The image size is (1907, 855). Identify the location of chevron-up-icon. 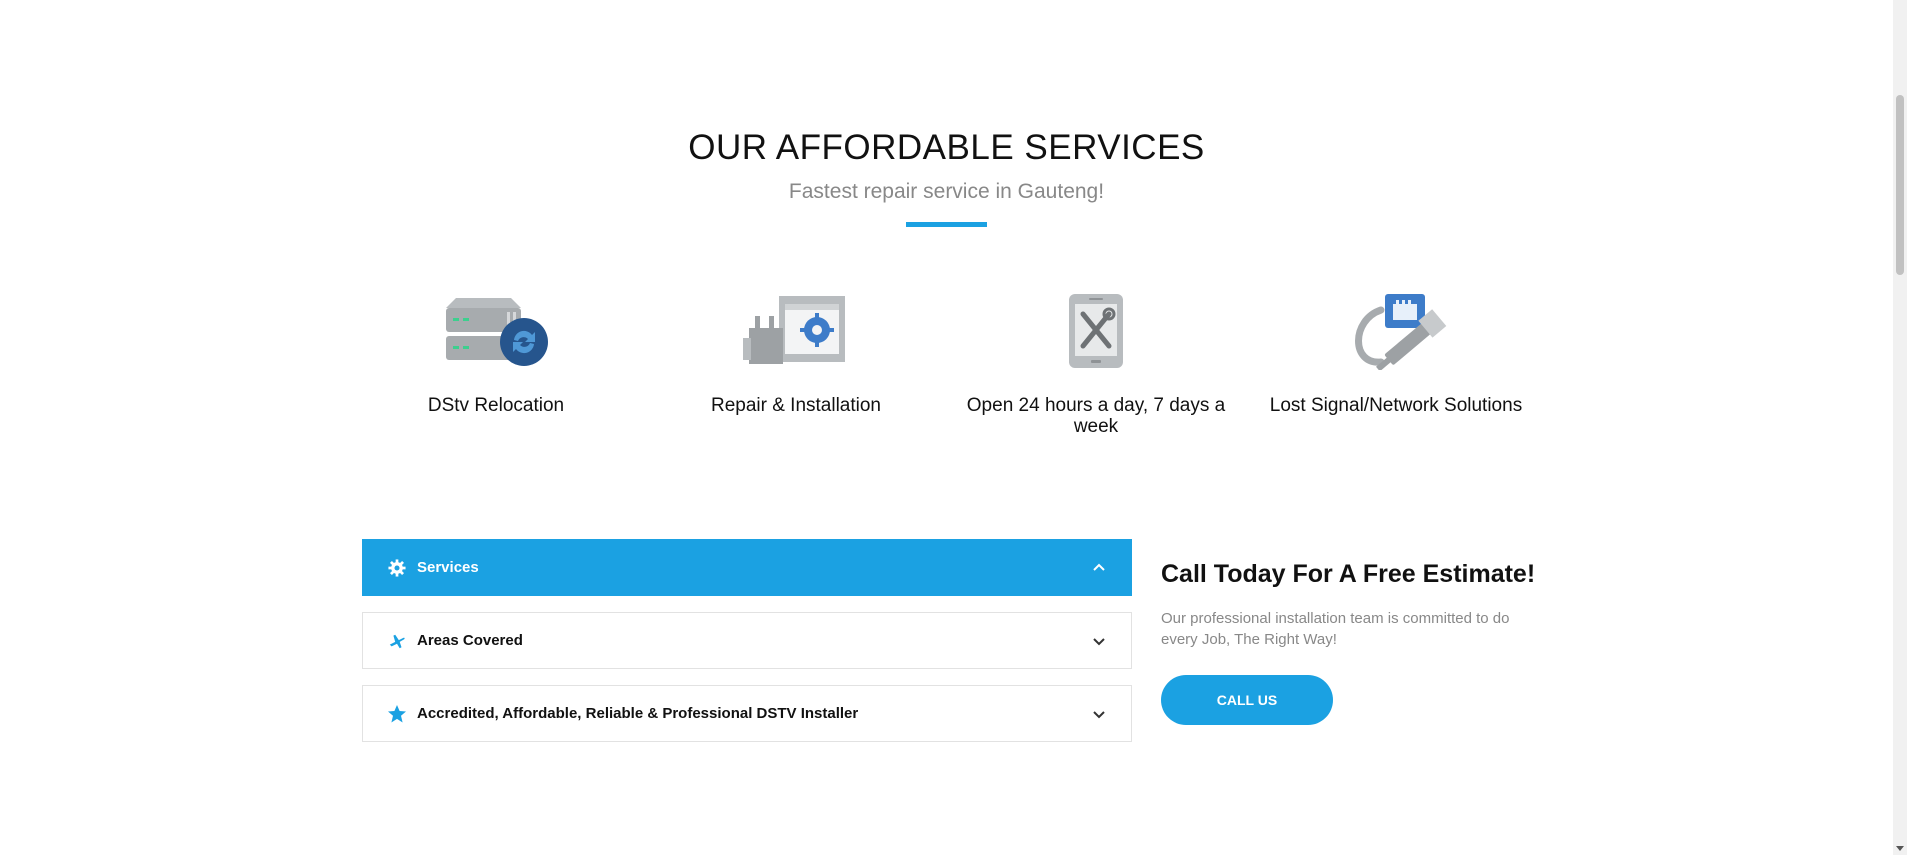
(1099, 568).